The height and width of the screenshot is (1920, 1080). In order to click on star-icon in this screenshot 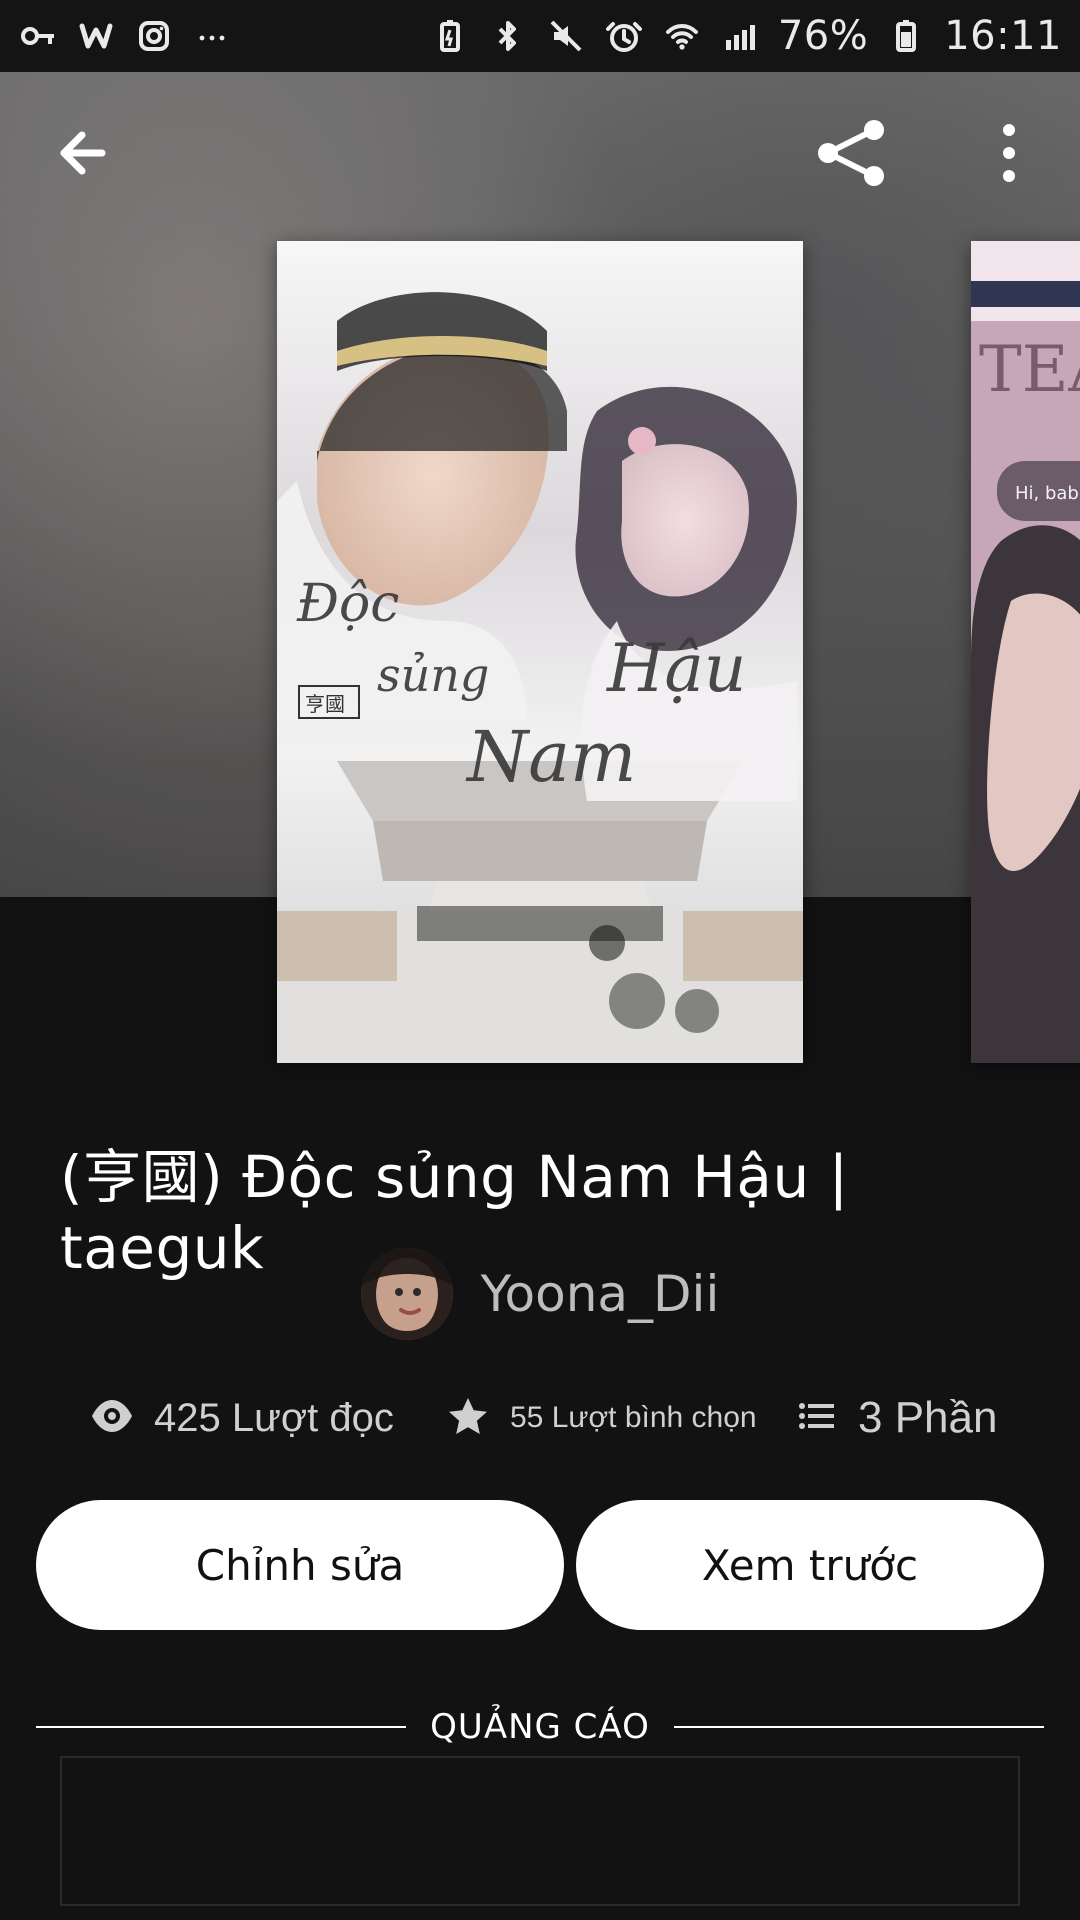, I will do `click(468, 1418)`.